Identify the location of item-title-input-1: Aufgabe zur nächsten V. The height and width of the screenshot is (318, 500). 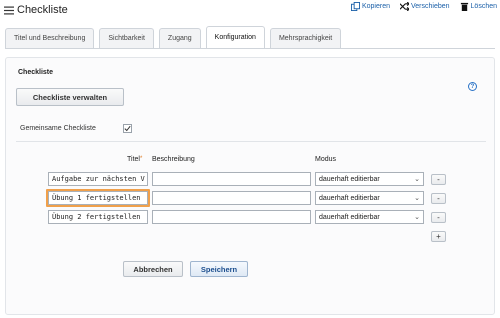
(98, 179).